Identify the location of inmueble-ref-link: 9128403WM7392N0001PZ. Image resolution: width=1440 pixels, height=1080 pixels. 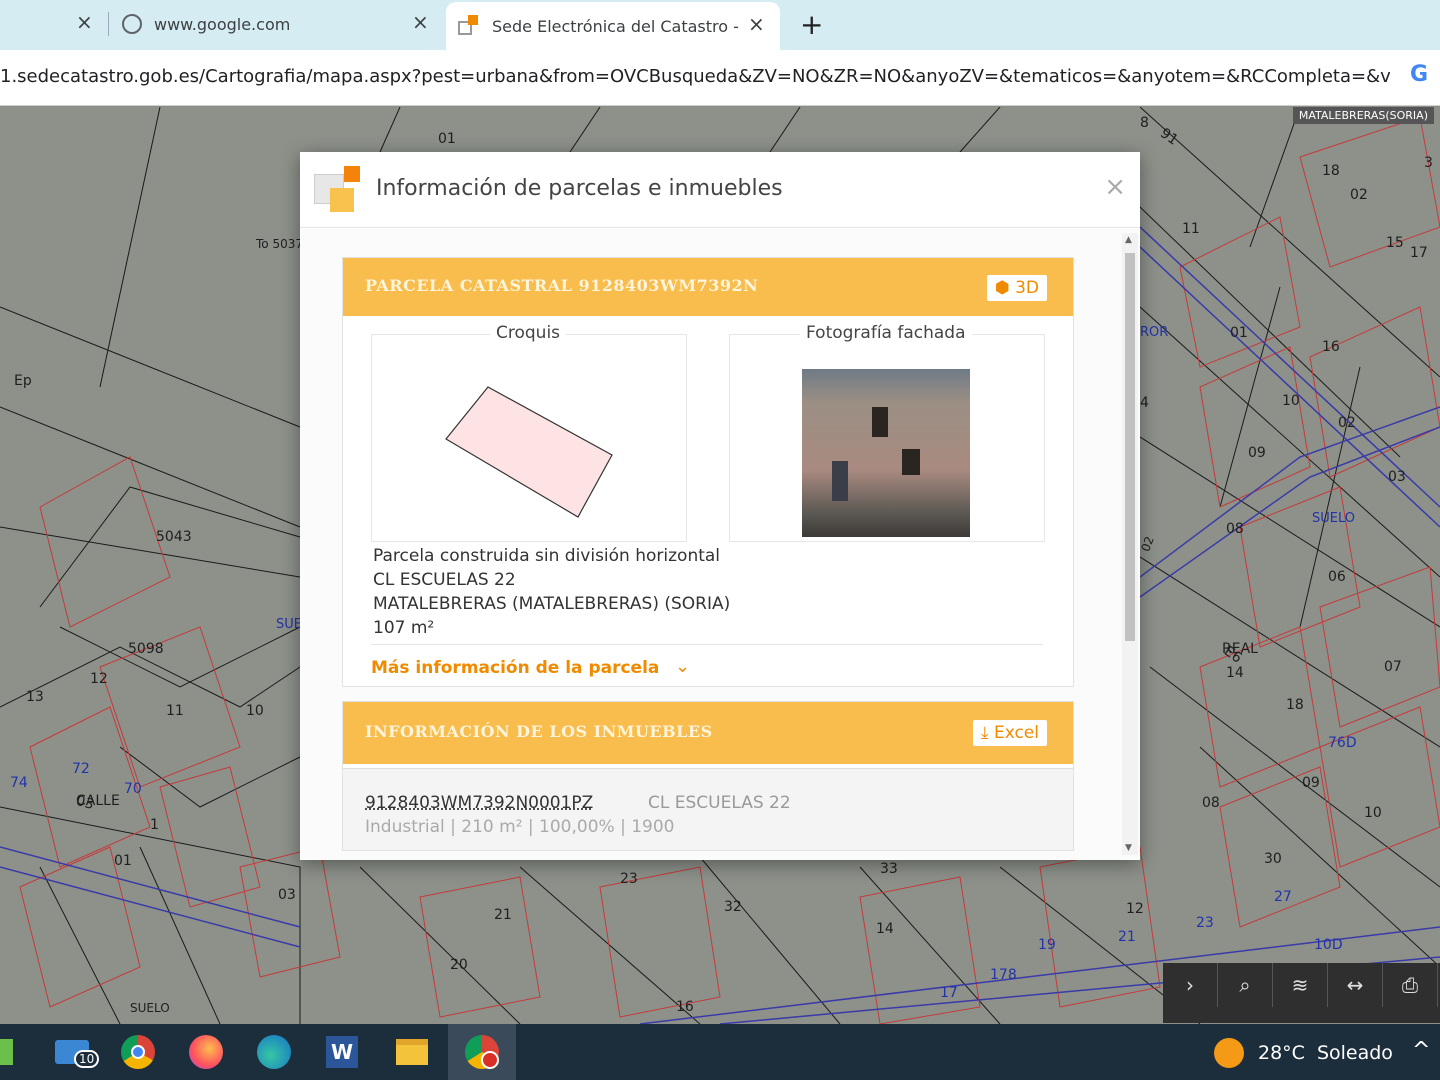
(479, 803).